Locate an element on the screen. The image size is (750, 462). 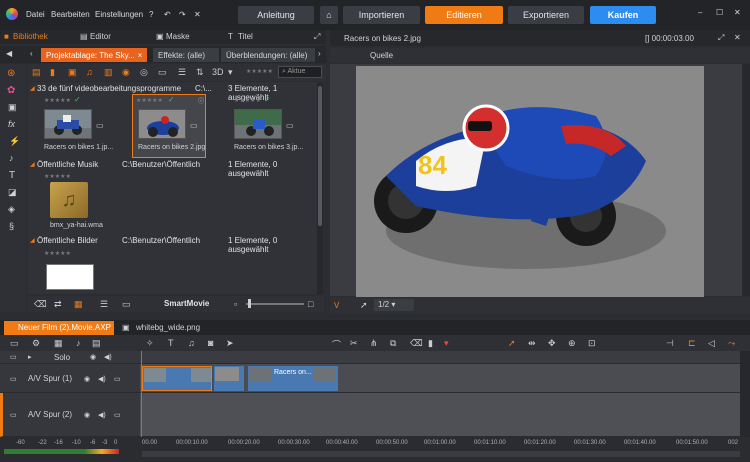
rating-filter: ★★★★★ is located at coordinates (259, 71).